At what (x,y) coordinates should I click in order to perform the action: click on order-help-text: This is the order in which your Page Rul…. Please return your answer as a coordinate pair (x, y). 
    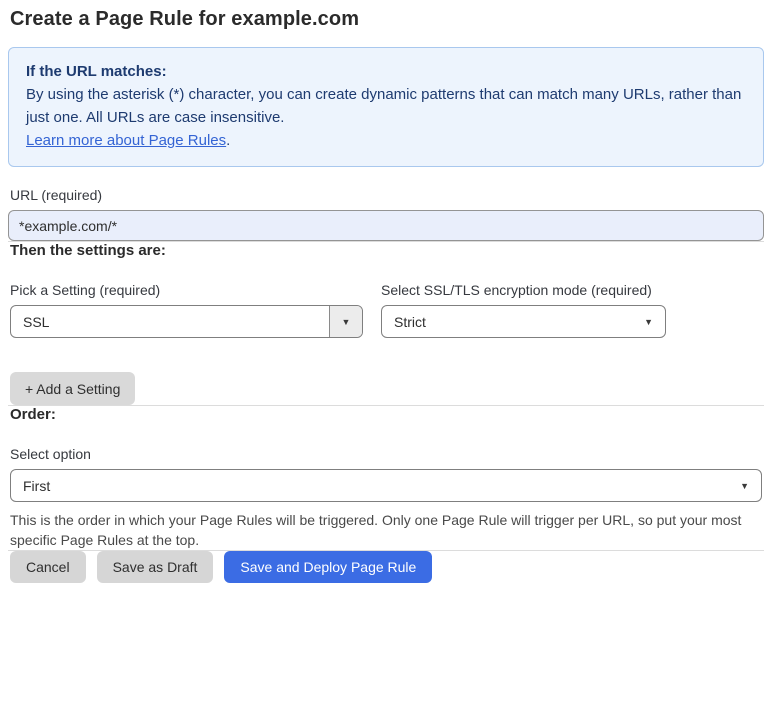
    Looking at the image, I should click on (376, 530).